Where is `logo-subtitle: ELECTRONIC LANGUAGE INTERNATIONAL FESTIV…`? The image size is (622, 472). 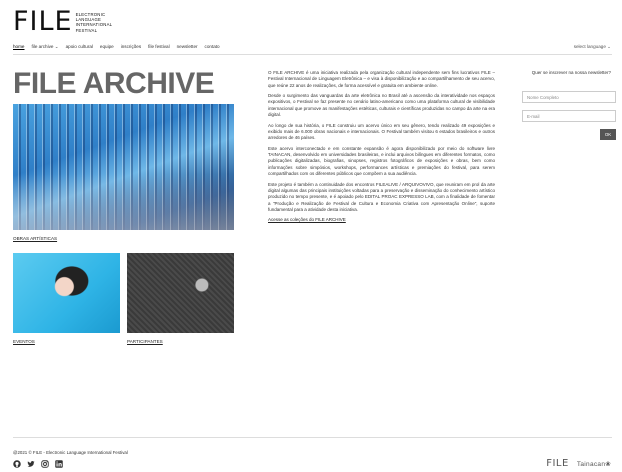 logo-subtitle: ELECTRONIC LANGUAGE INTERNATIONAL FESTIV… is located at coordinates (94, 22).